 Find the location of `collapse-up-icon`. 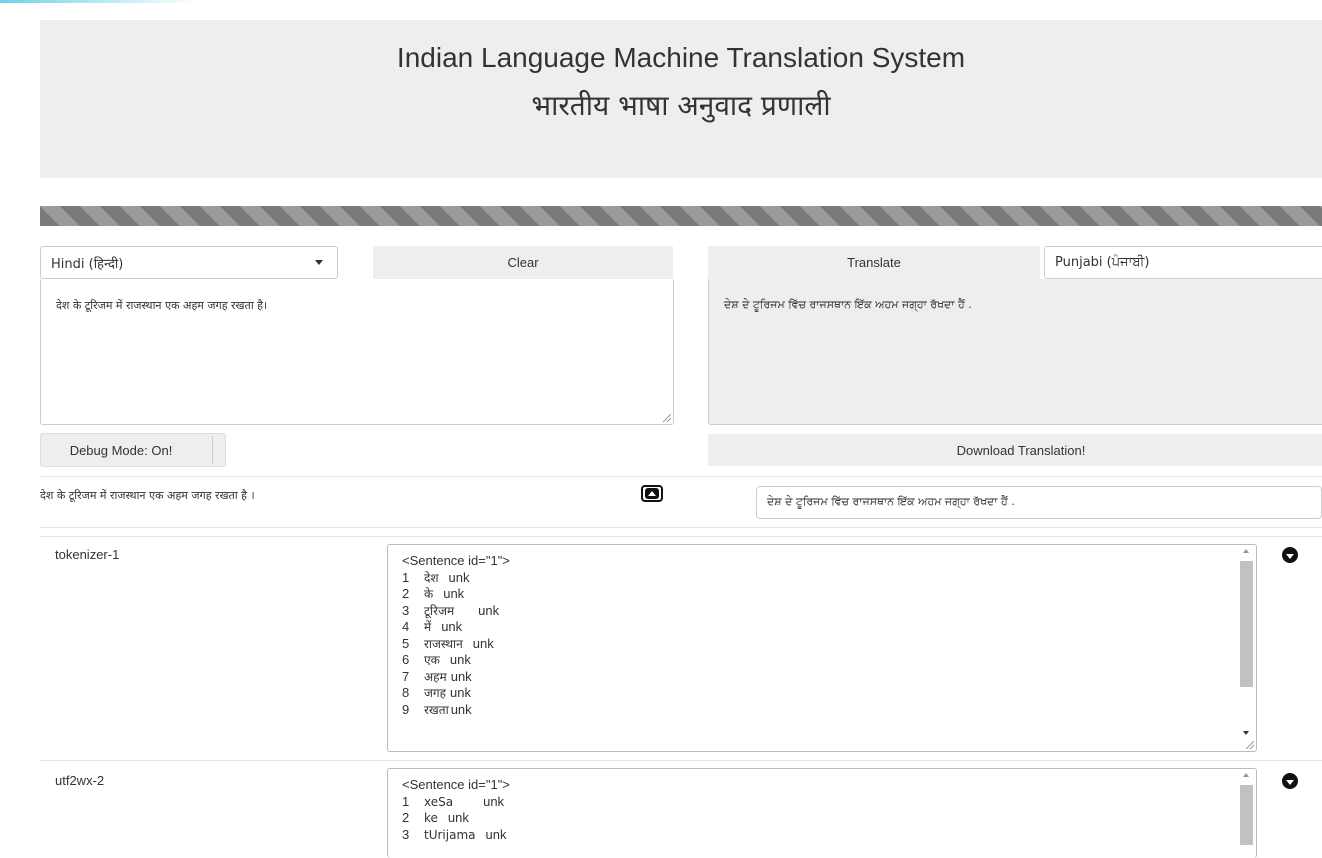

collapse-up-icon is located at coordinates (652, 493).